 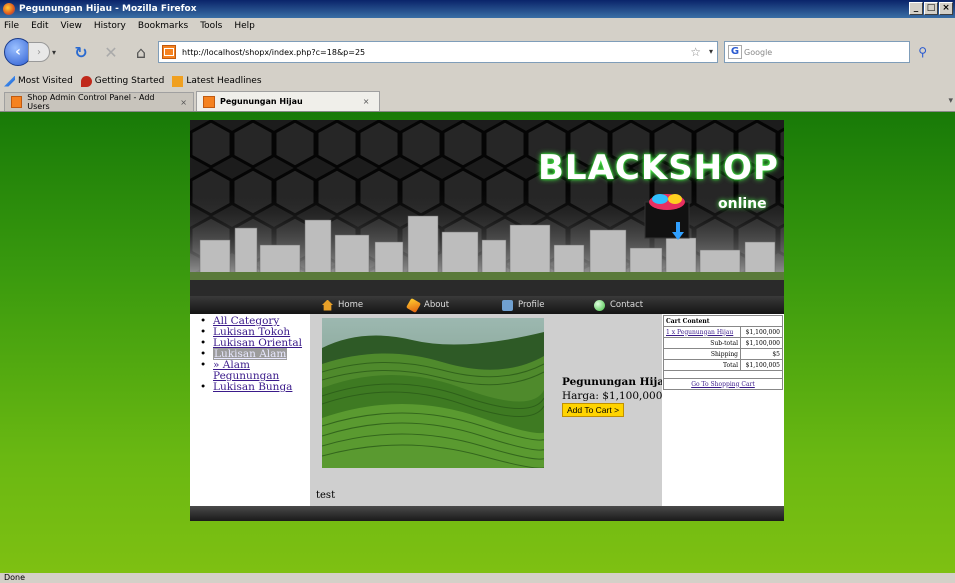 I want to click on bookmark-star-icon: ☆, so click(x=695, y=52).